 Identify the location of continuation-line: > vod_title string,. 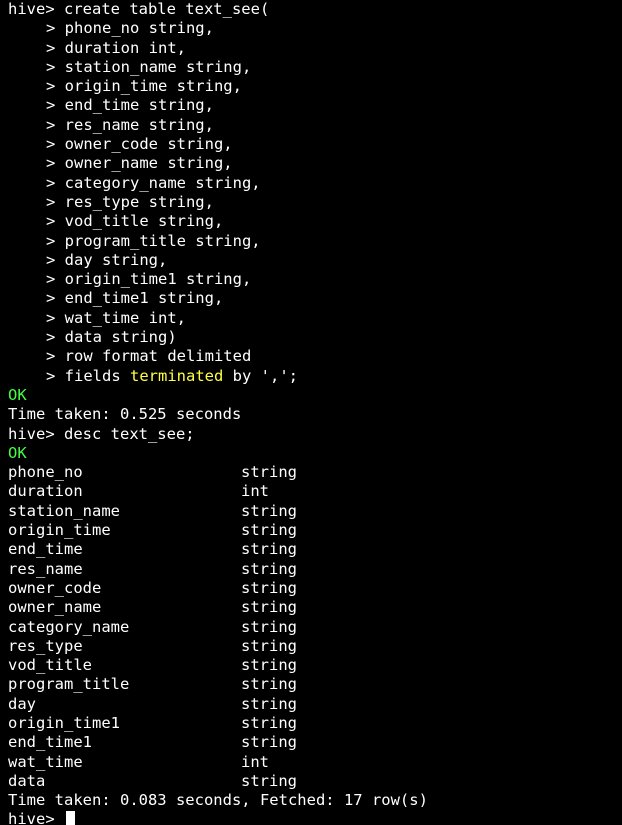
(135, 221).